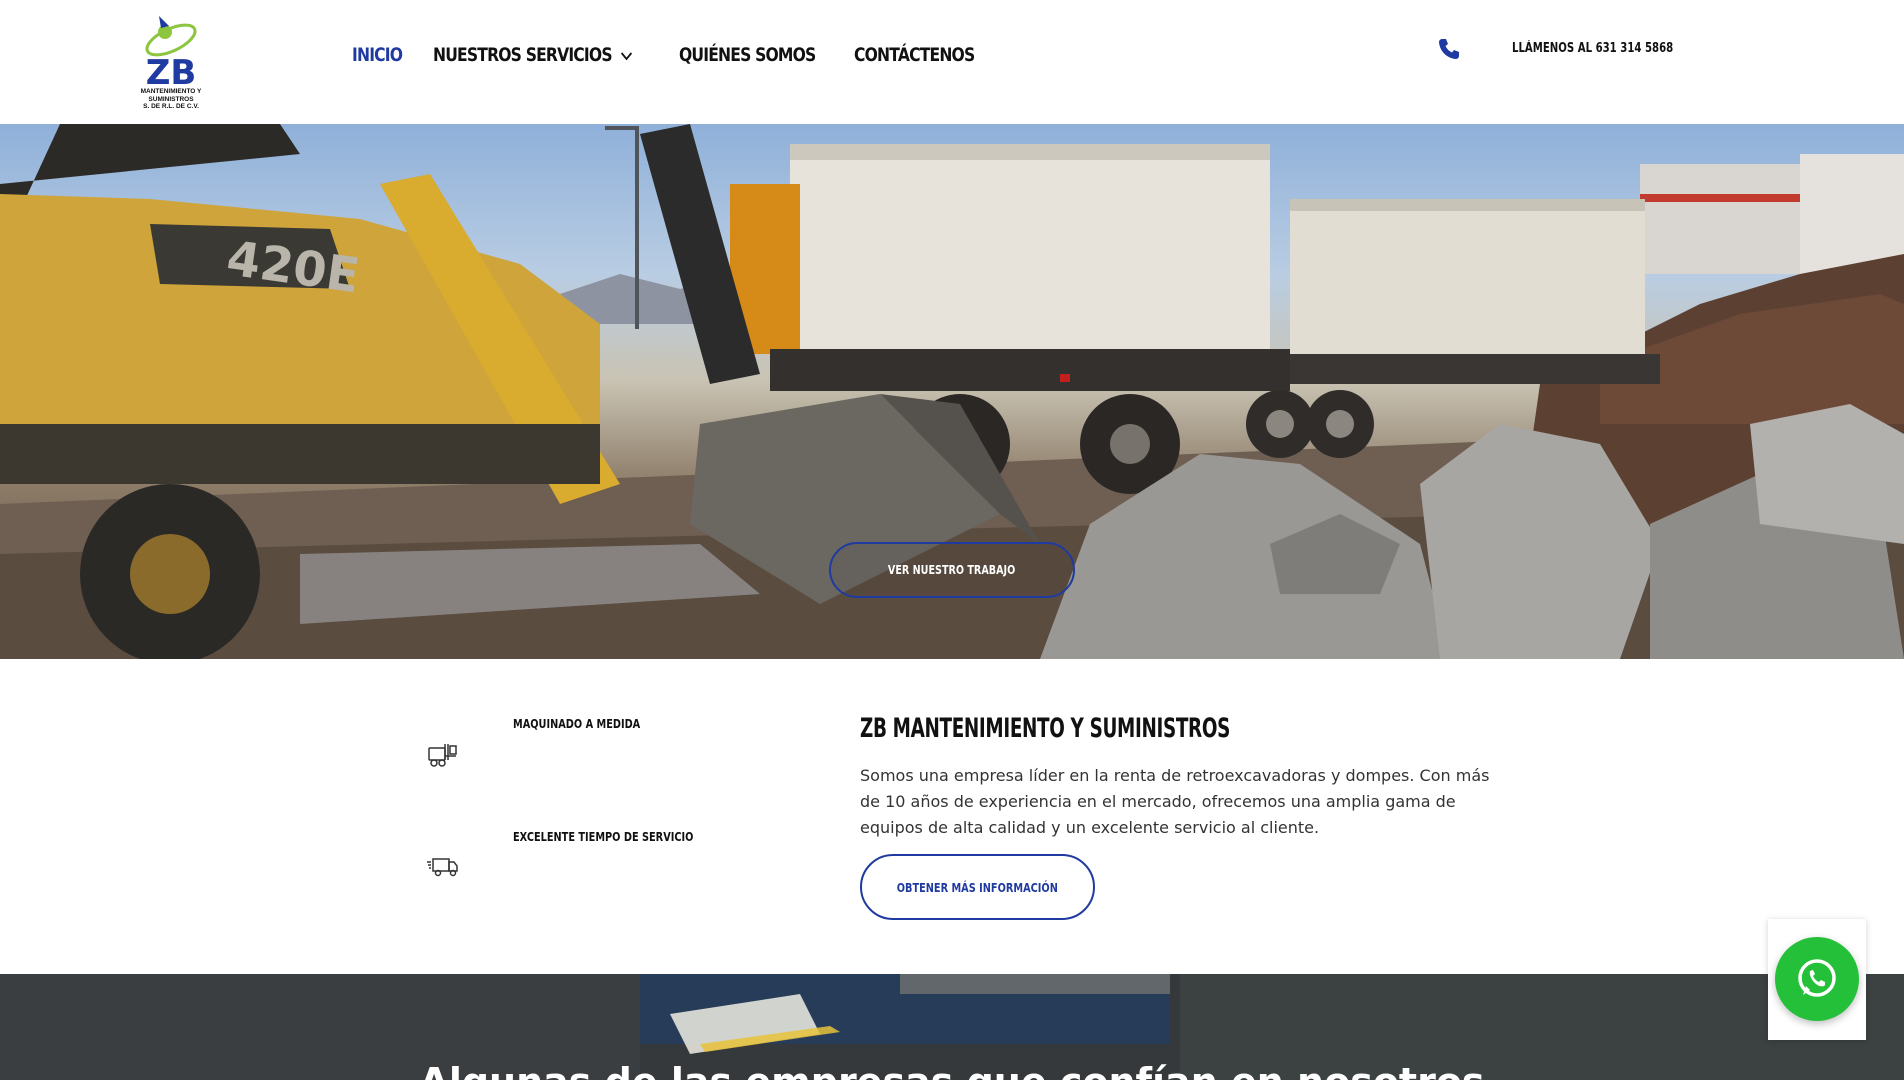 This screenshot has width=1904, height=1080. What do you see at coordinates (1592, 48) in the screenshot?
I see `phone-link: LLÁMENOS AL 631 314 5868` at bounding box center [1592, 48].